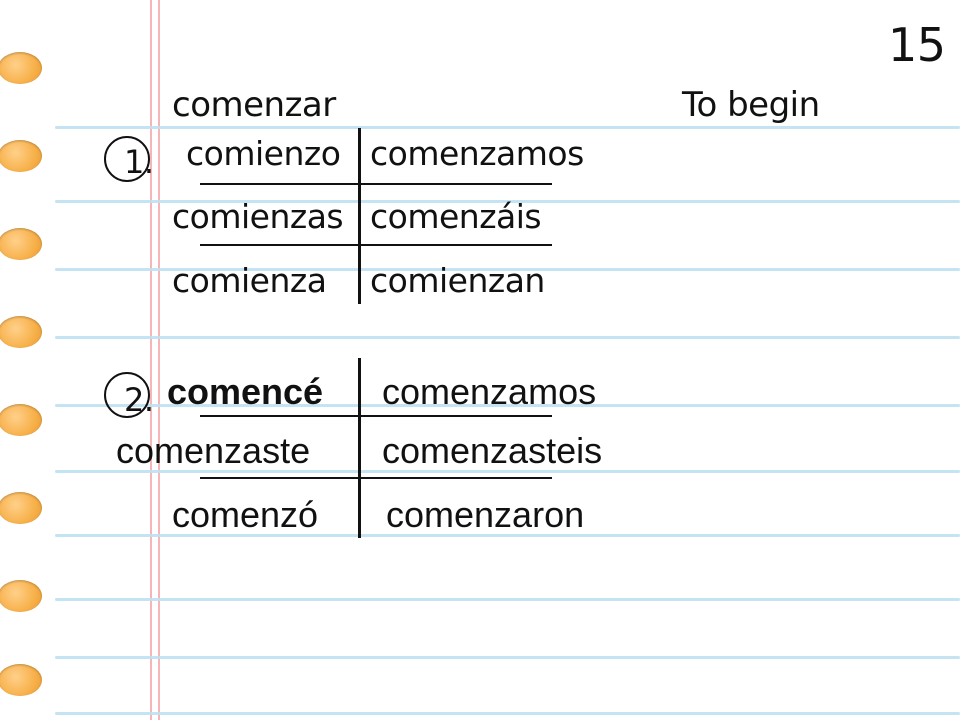  What do you see at coordinates (485, 514) in the screenshot?
I see `conjugation-ellos: comenzaron` at bounding box center [485, 514].